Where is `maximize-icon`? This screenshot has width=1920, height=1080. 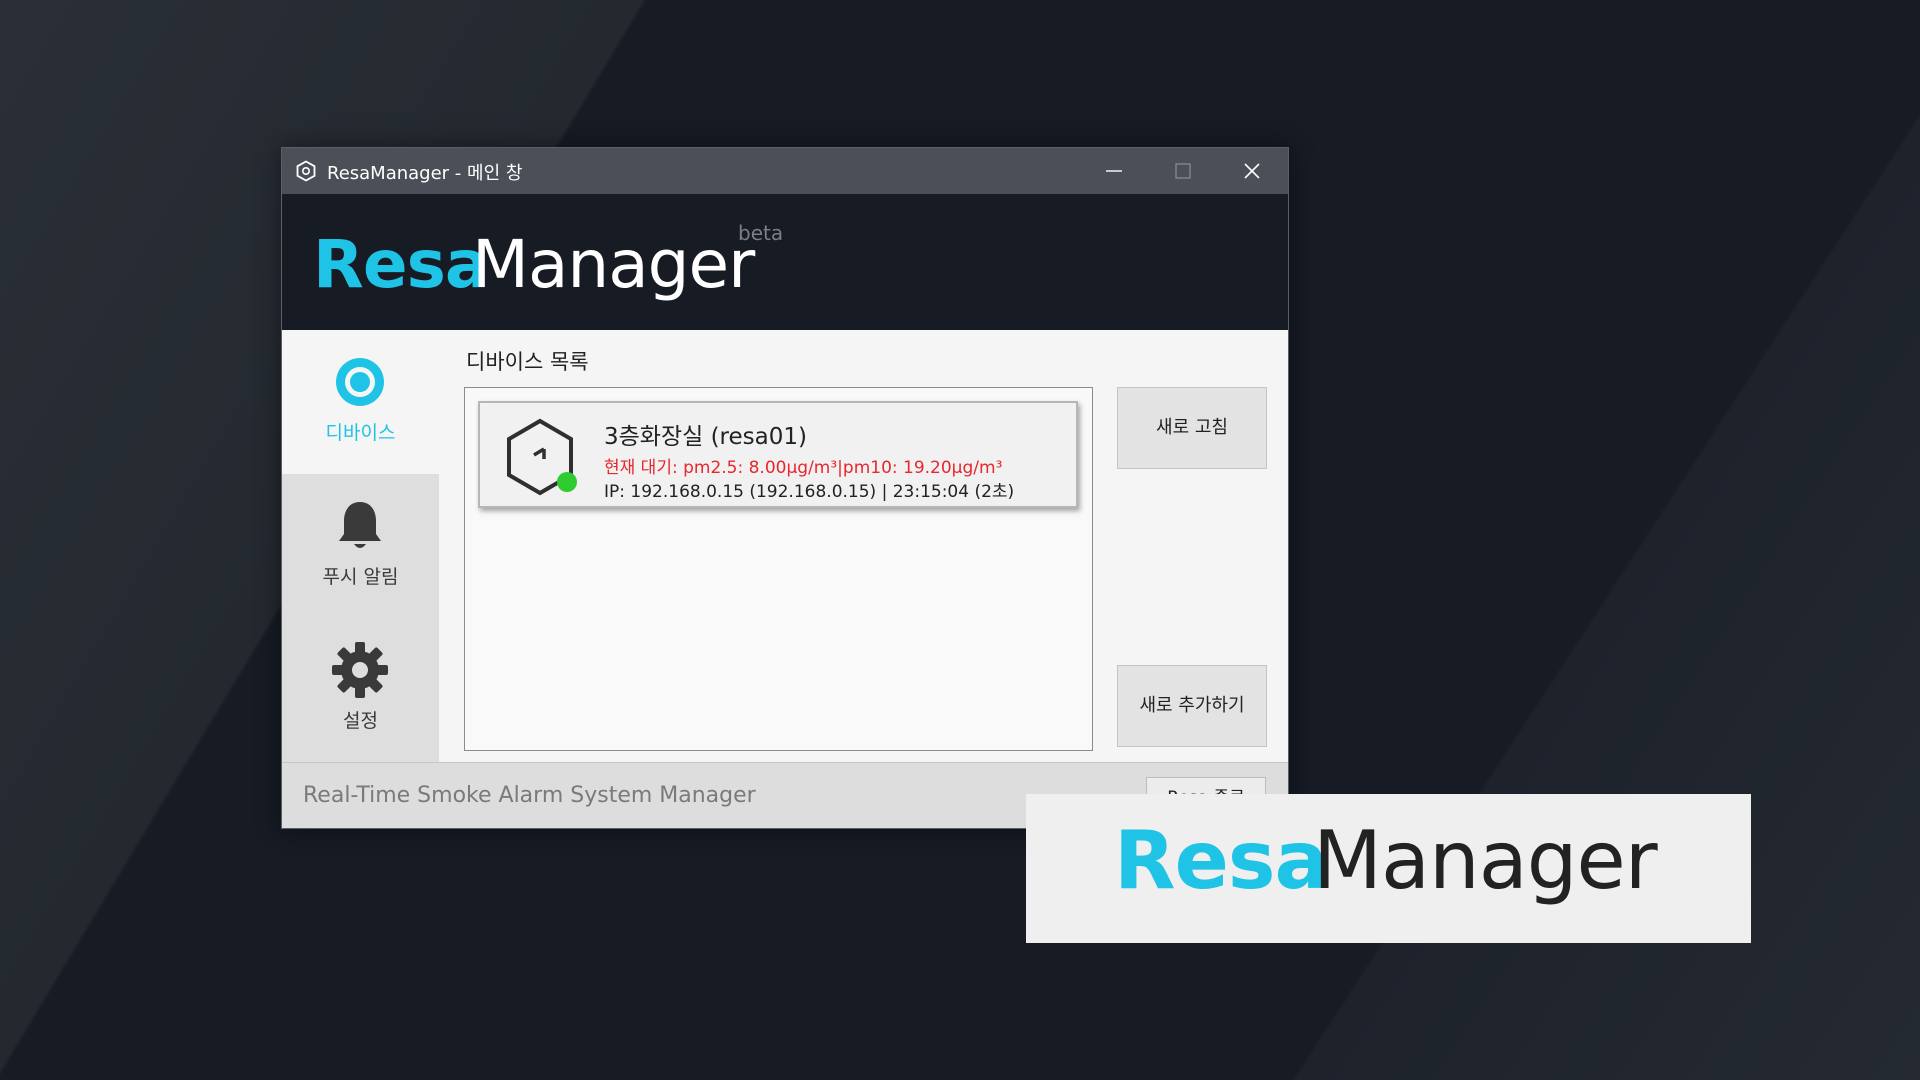
maximize-icon is located at coordinates (1183, 171).